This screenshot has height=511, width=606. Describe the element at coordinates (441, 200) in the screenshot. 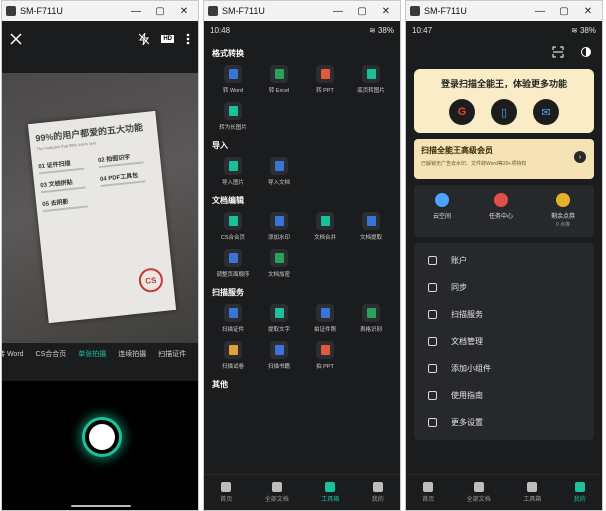

I see `cloud-space-button-icon` at that location.